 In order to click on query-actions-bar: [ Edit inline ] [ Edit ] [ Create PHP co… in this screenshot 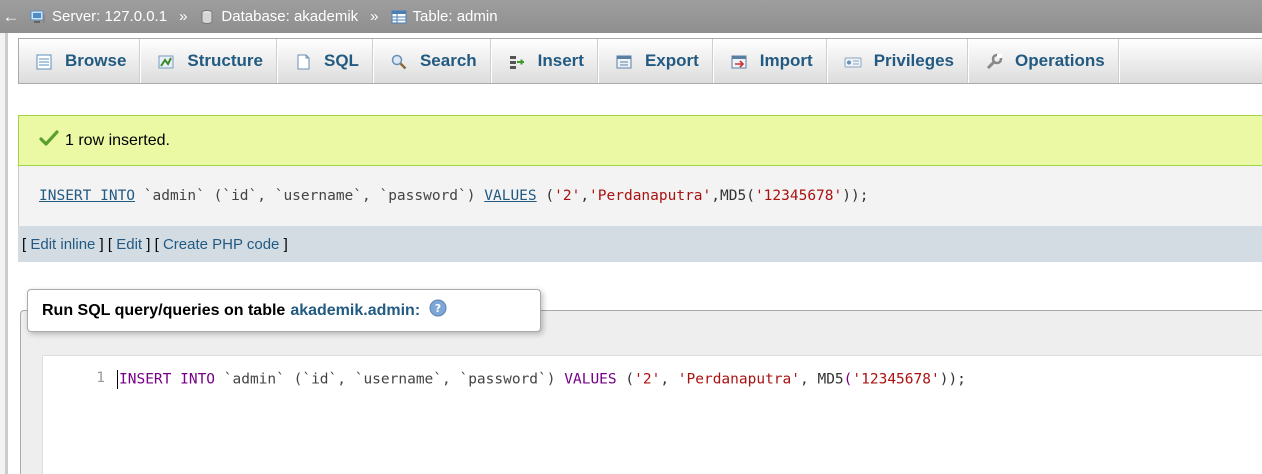, I will do `click(640, 244)`.